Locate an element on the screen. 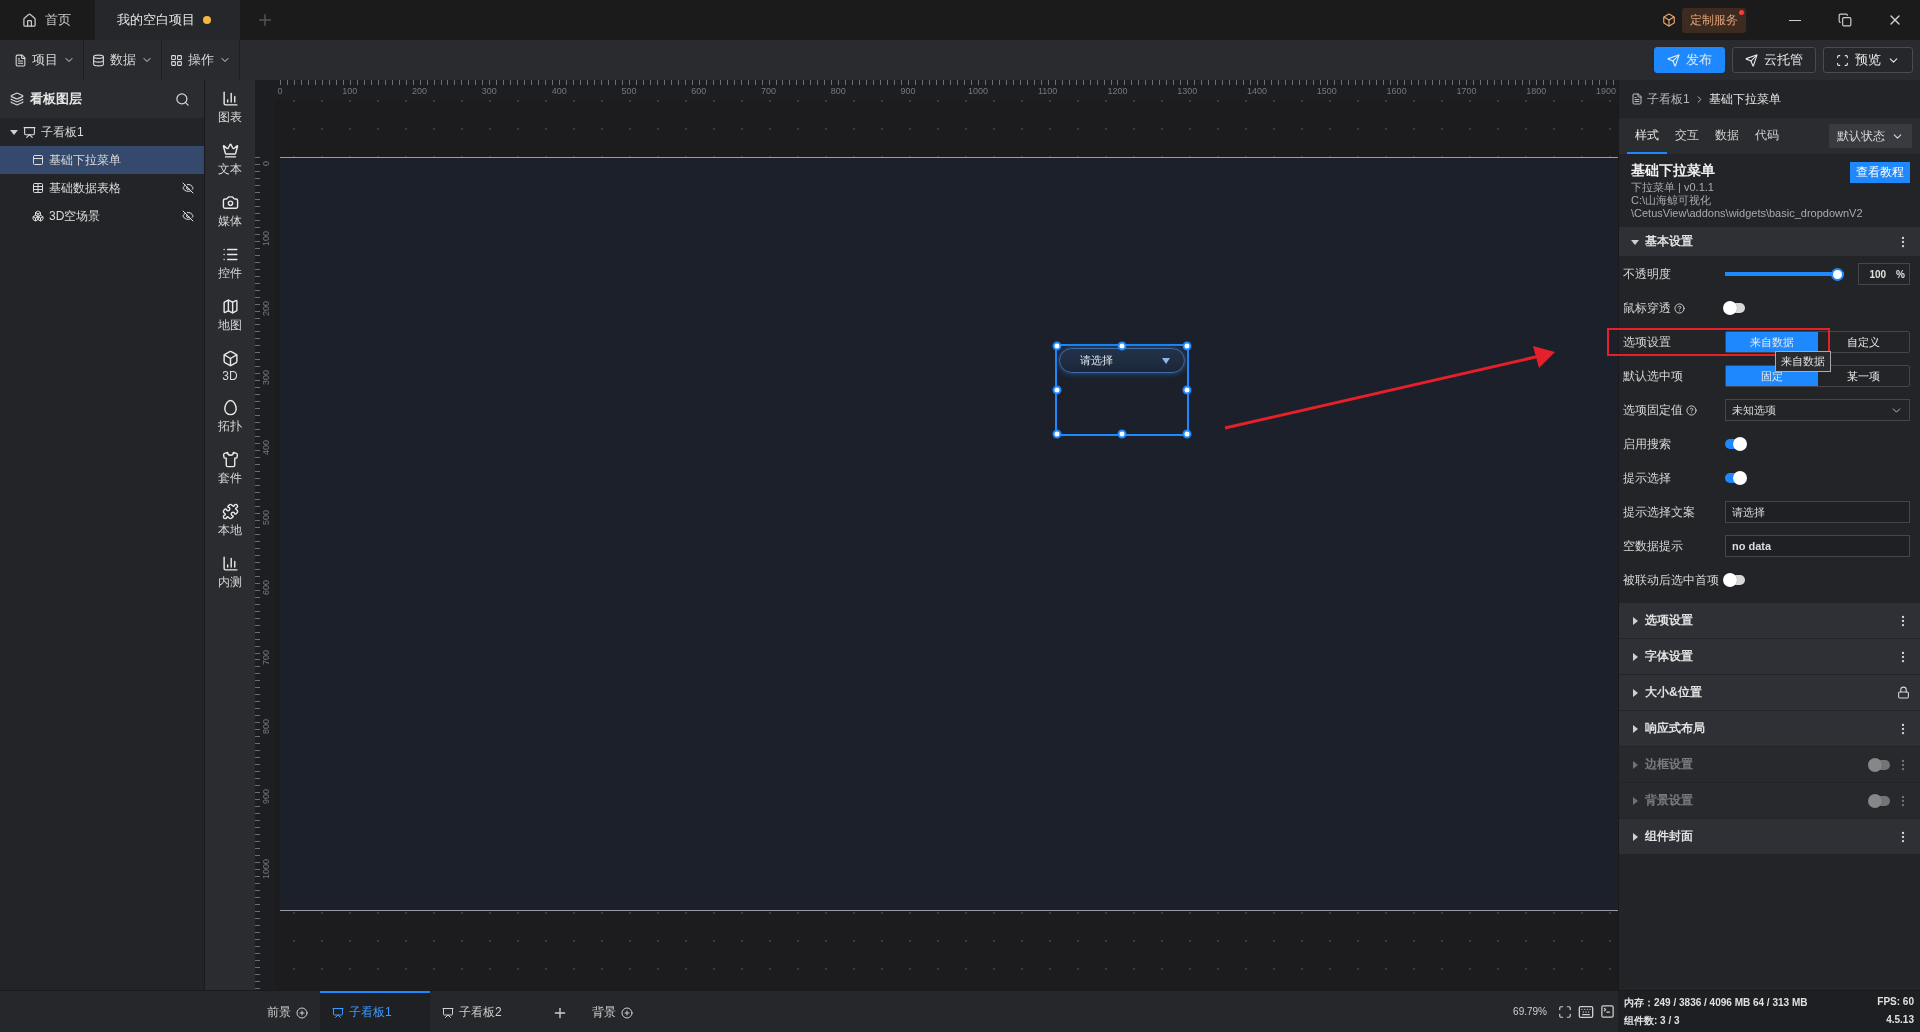  tool-button: 媒体 is located at coordinates (230, 212).